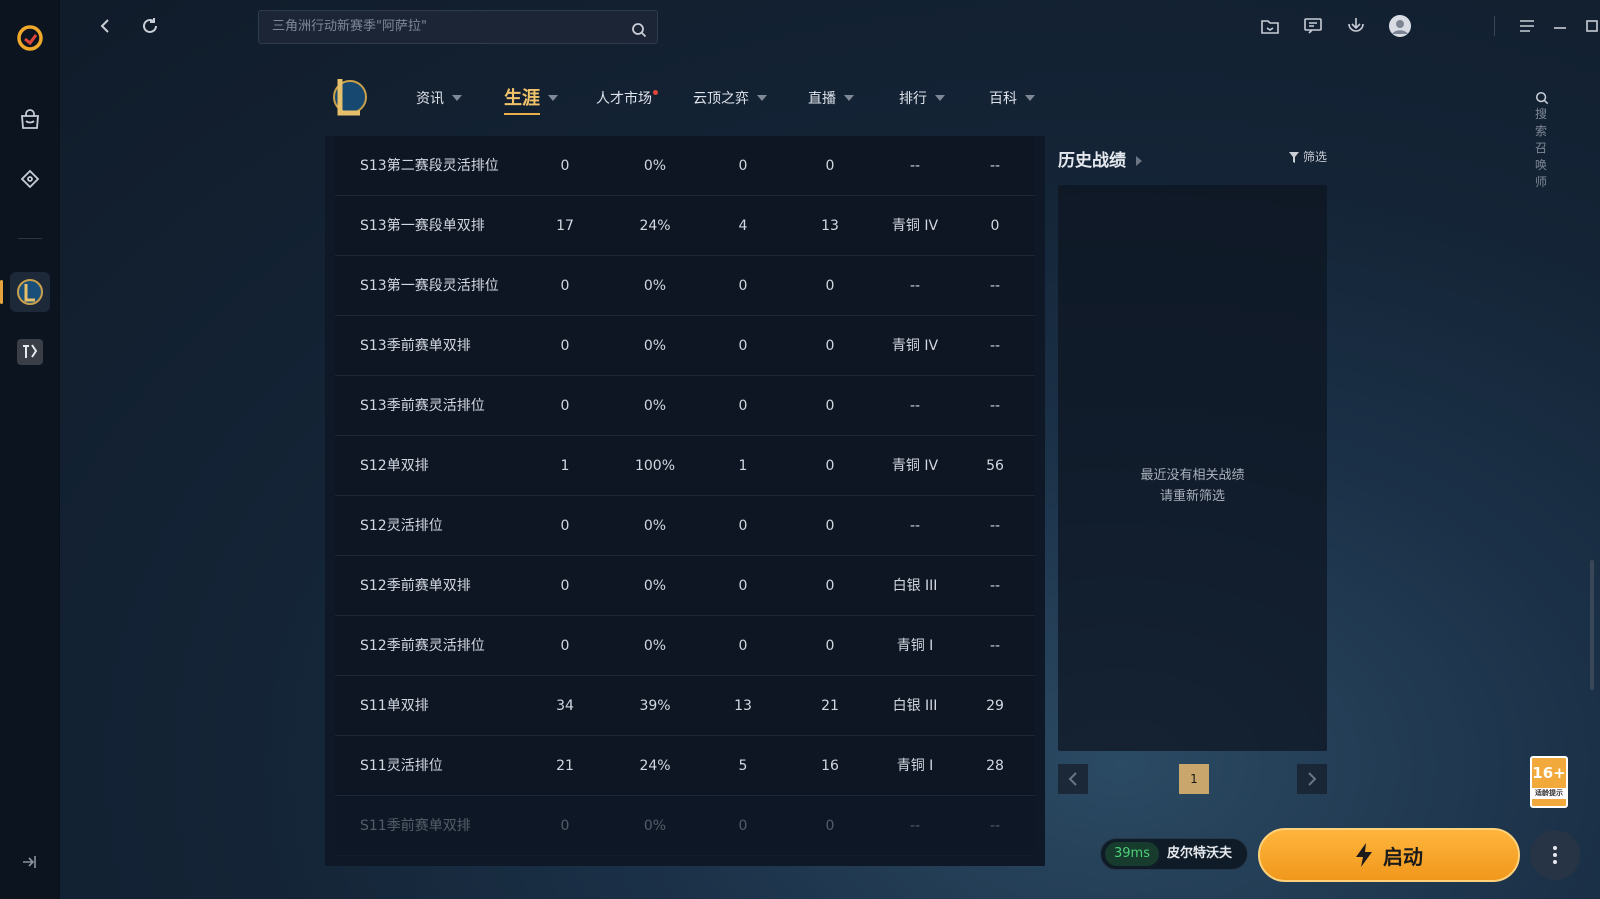 The height and width of the screenshot is (899, 1600). Describe the element at coordinates (1192, 486) in the screenshot. I see `empty-state: 最近没有相关战绩 请重新筛选` at that location.